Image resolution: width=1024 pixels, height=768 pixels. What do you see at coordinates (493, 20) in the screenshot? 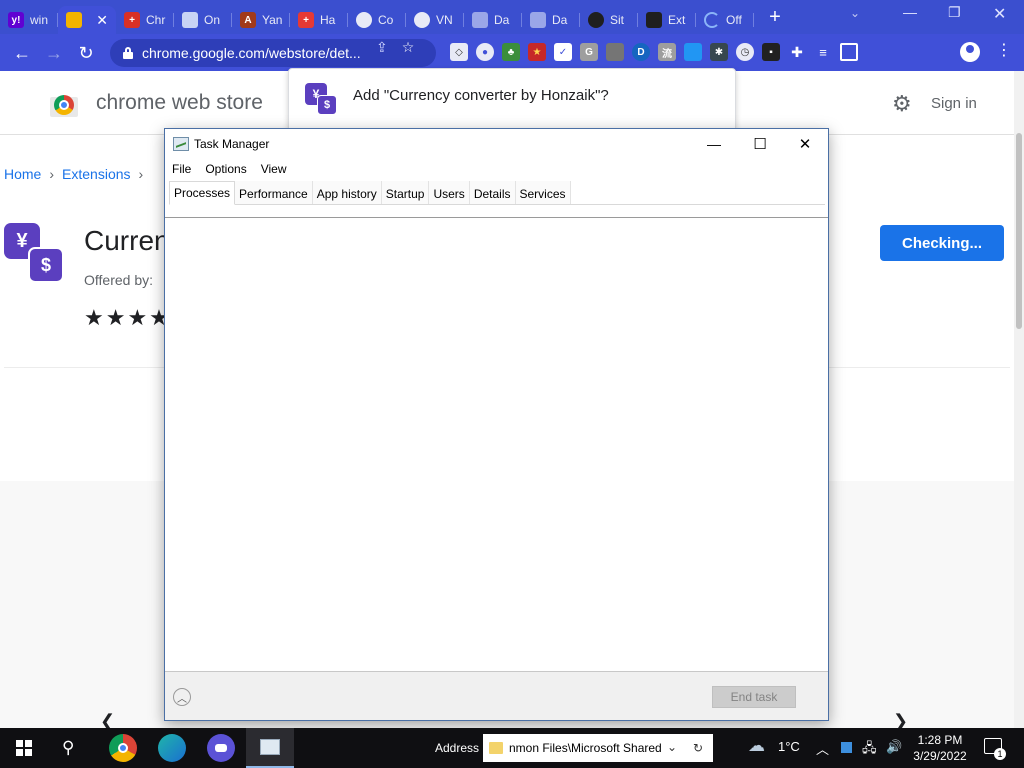
I see `tab-da-1: Da` at bounding box center [493, 20].